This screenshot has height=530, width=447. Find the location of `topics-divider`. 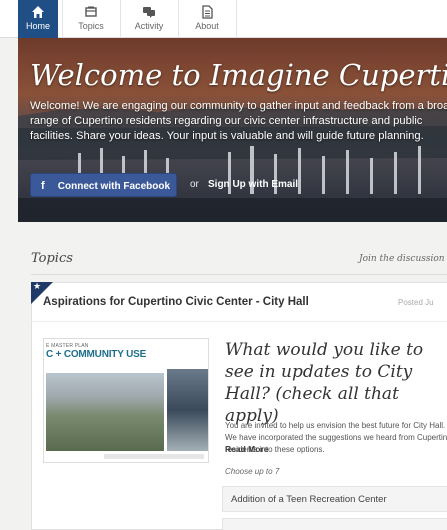

topics-divider is located at coordinates (239, 274).